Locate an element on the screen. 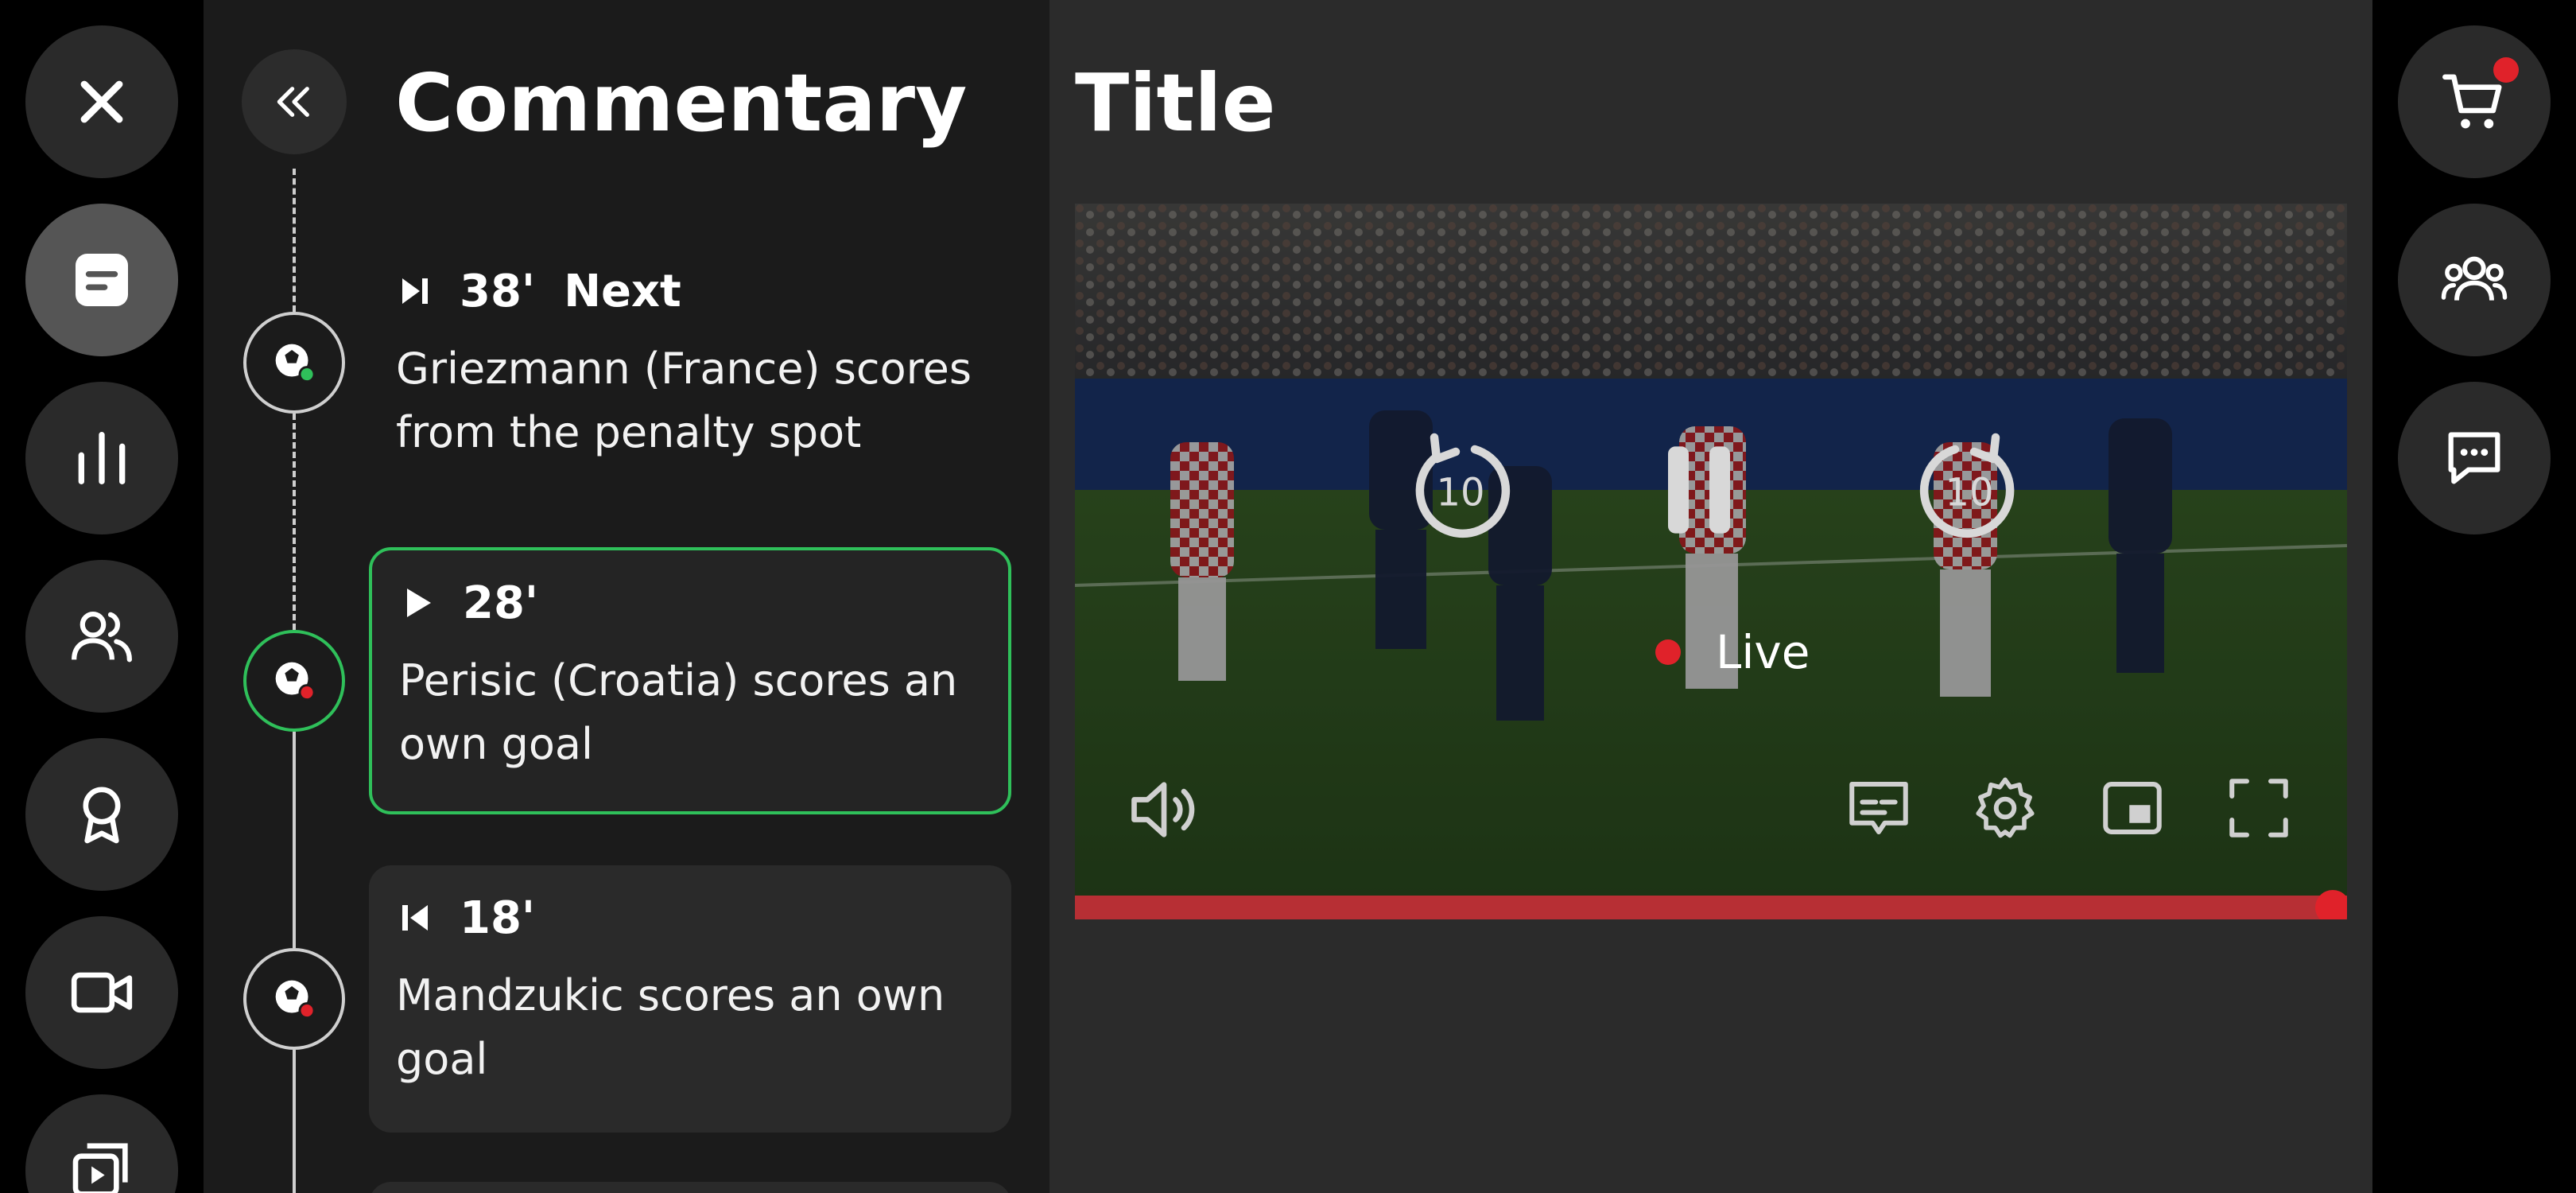  volume-button is located at coordinates (1164, 809).